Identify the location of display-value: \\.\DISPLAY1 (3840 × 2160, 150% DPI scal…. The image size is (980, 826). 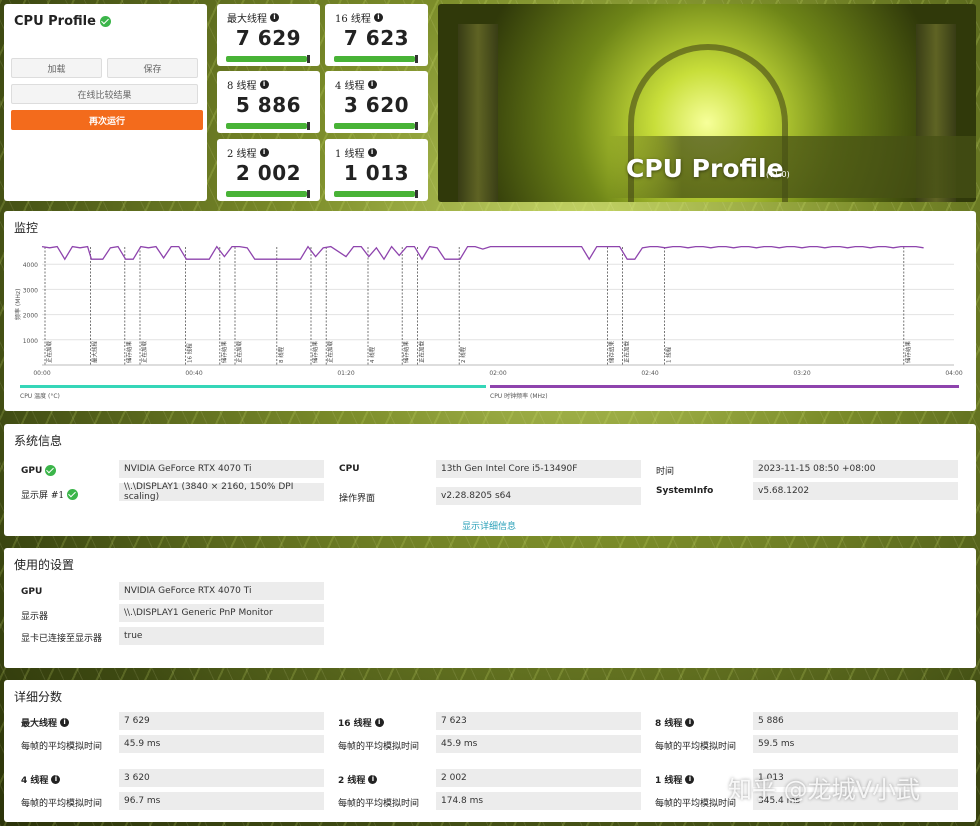
(221, 492).